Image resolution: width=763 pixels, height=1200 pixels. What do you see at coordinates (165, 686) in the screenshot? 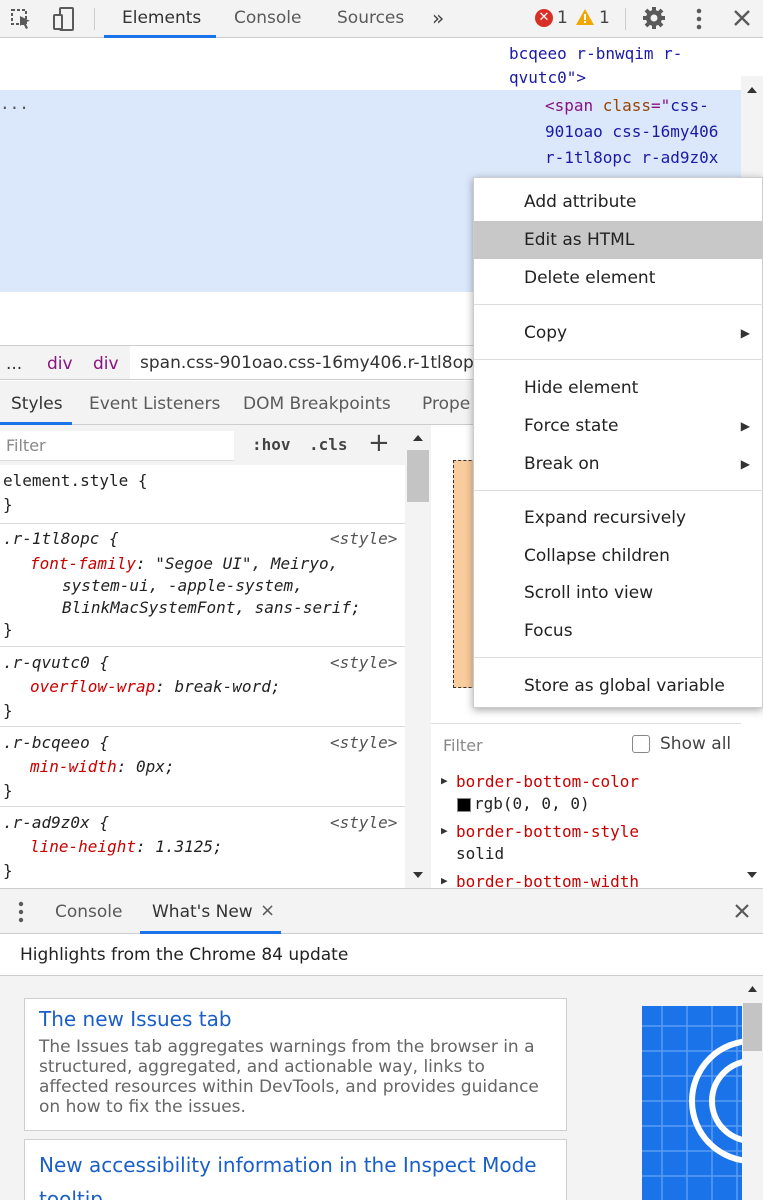
I see `colon: :` at bounding box center [165, 686].